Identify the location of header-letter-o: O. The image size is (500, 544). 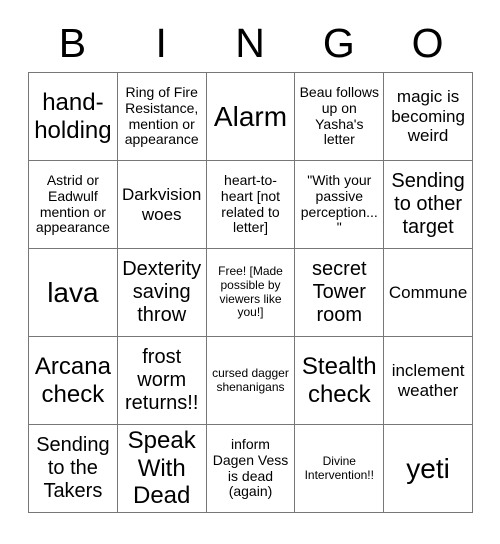
(427, 42).